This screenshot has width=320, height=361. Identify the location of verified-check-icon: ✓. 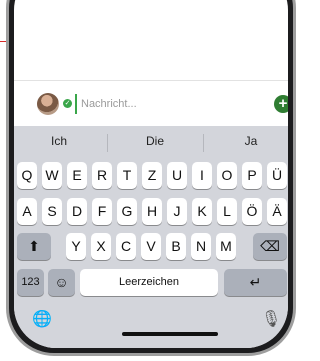
(67, 103).